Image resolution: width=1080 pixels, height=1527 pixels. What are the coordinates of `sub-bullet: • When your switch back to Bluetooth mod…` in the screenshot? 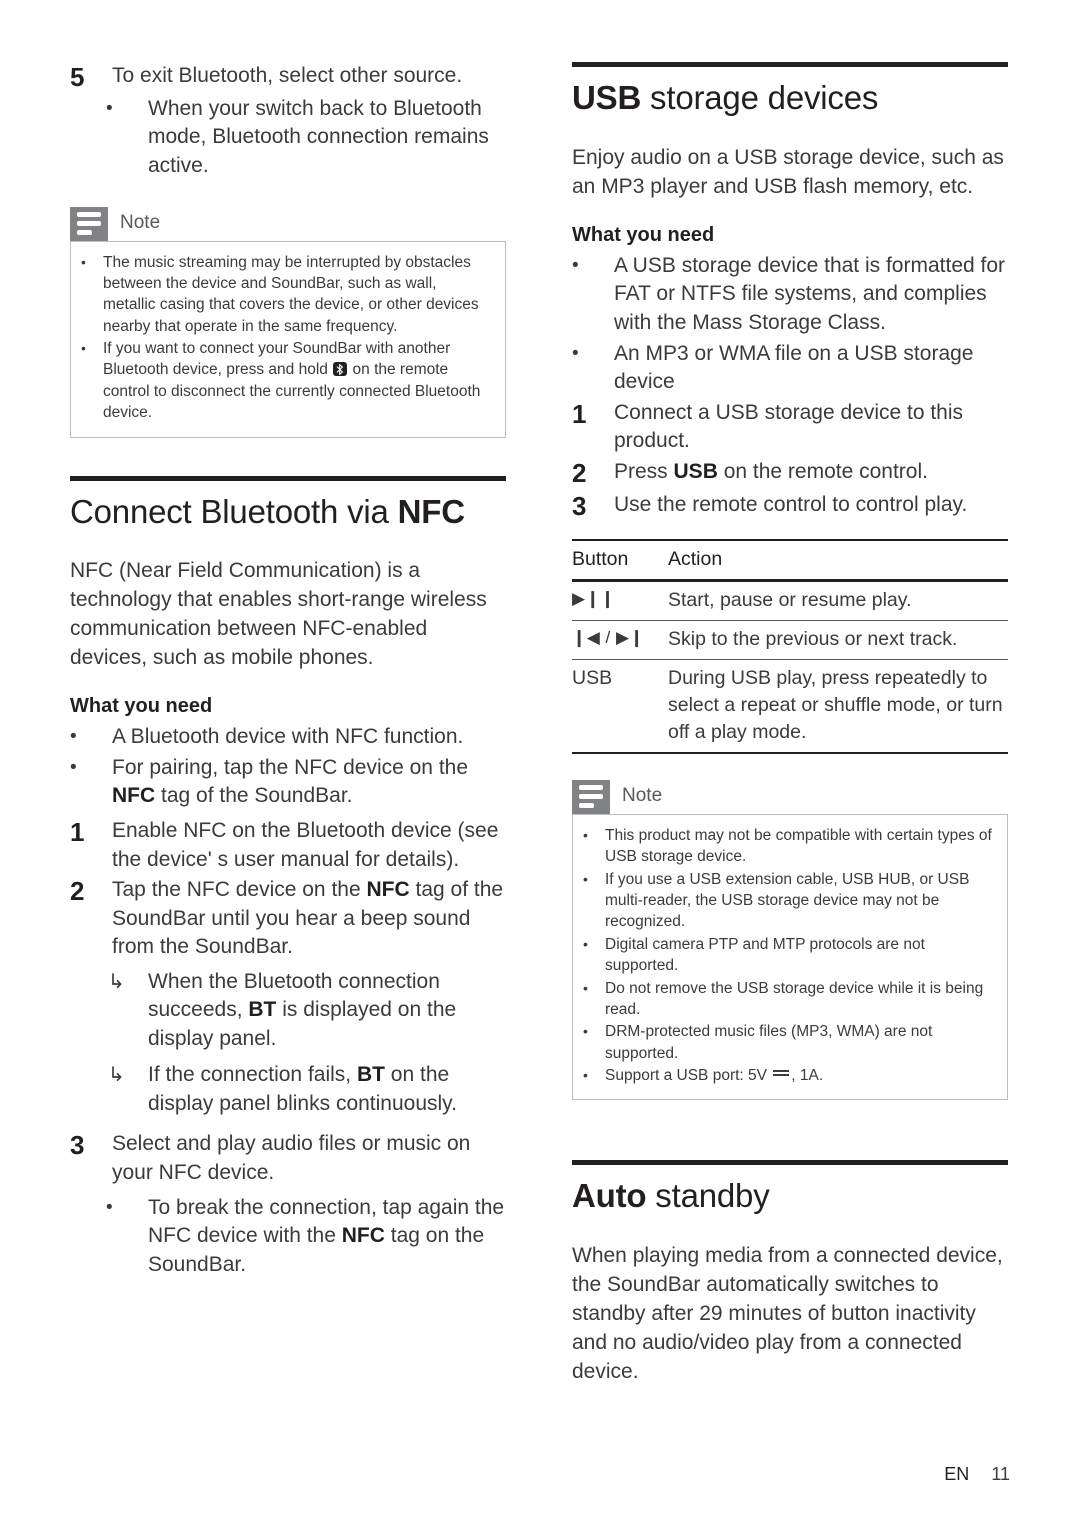 It's located at (288, 138).